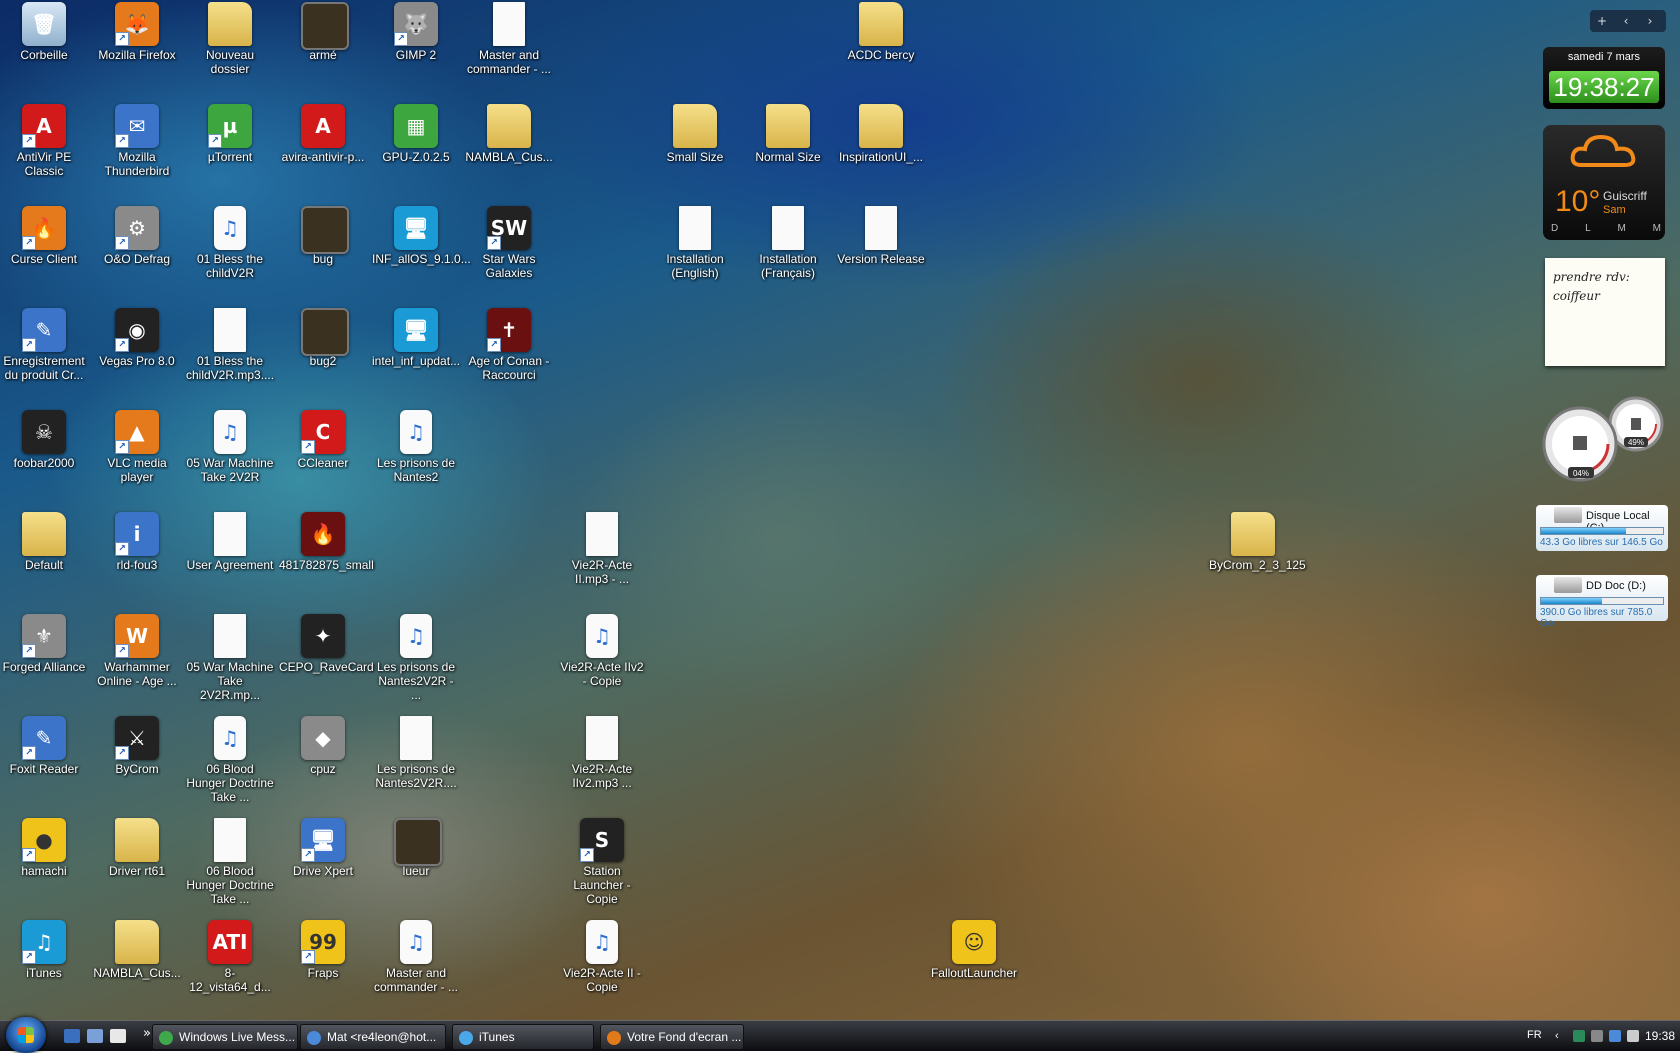  I want to click on monitor-icon, so click(1615, 1036).